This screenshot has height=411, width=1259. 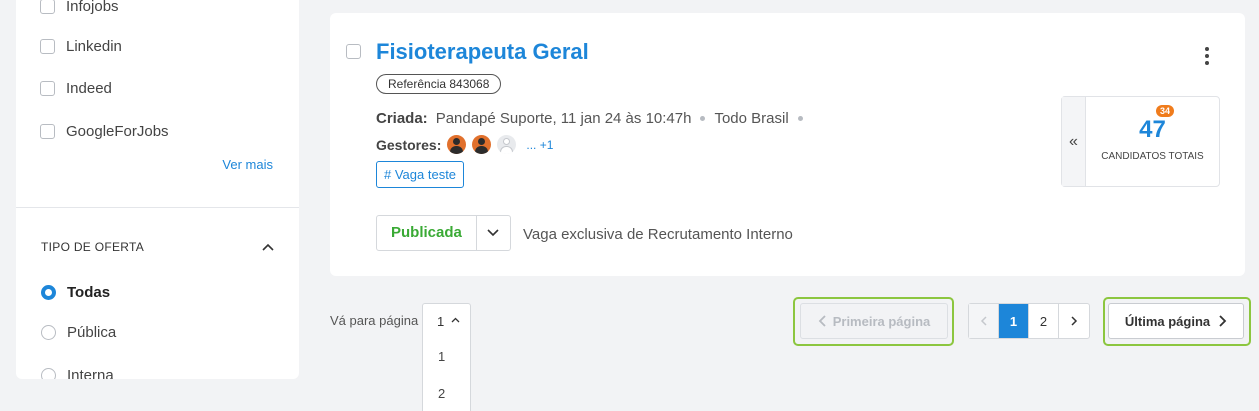 I want to click on filter-source-googleforjobs: GoogleForJobs, so click(x=104, y=131).